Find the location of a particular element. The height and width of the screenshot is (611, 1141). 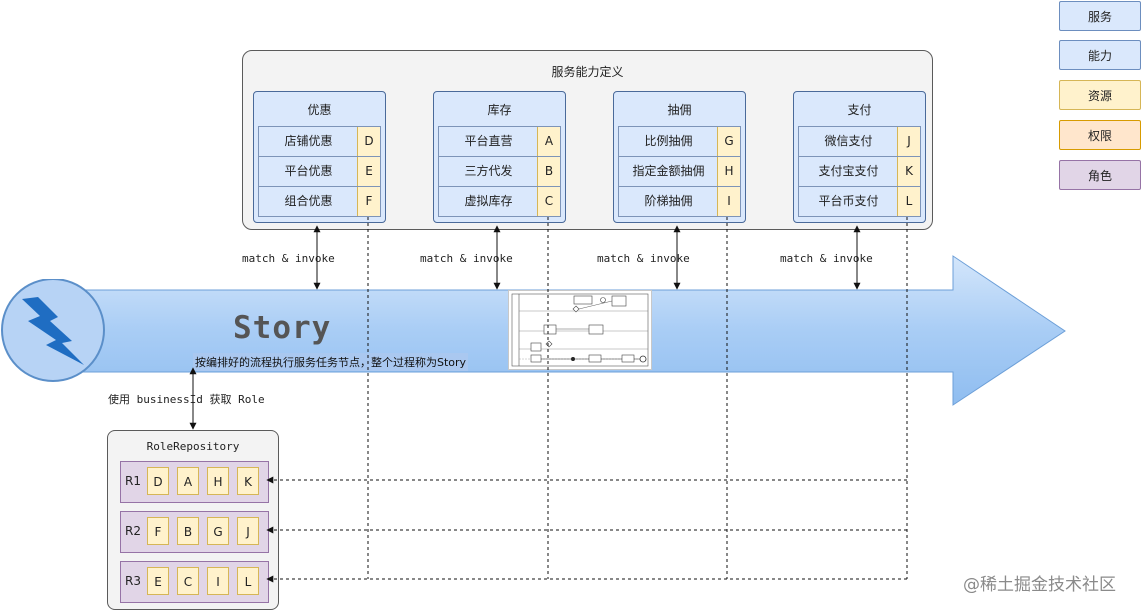

role-id: R2 is located at coordinates (133, 531).